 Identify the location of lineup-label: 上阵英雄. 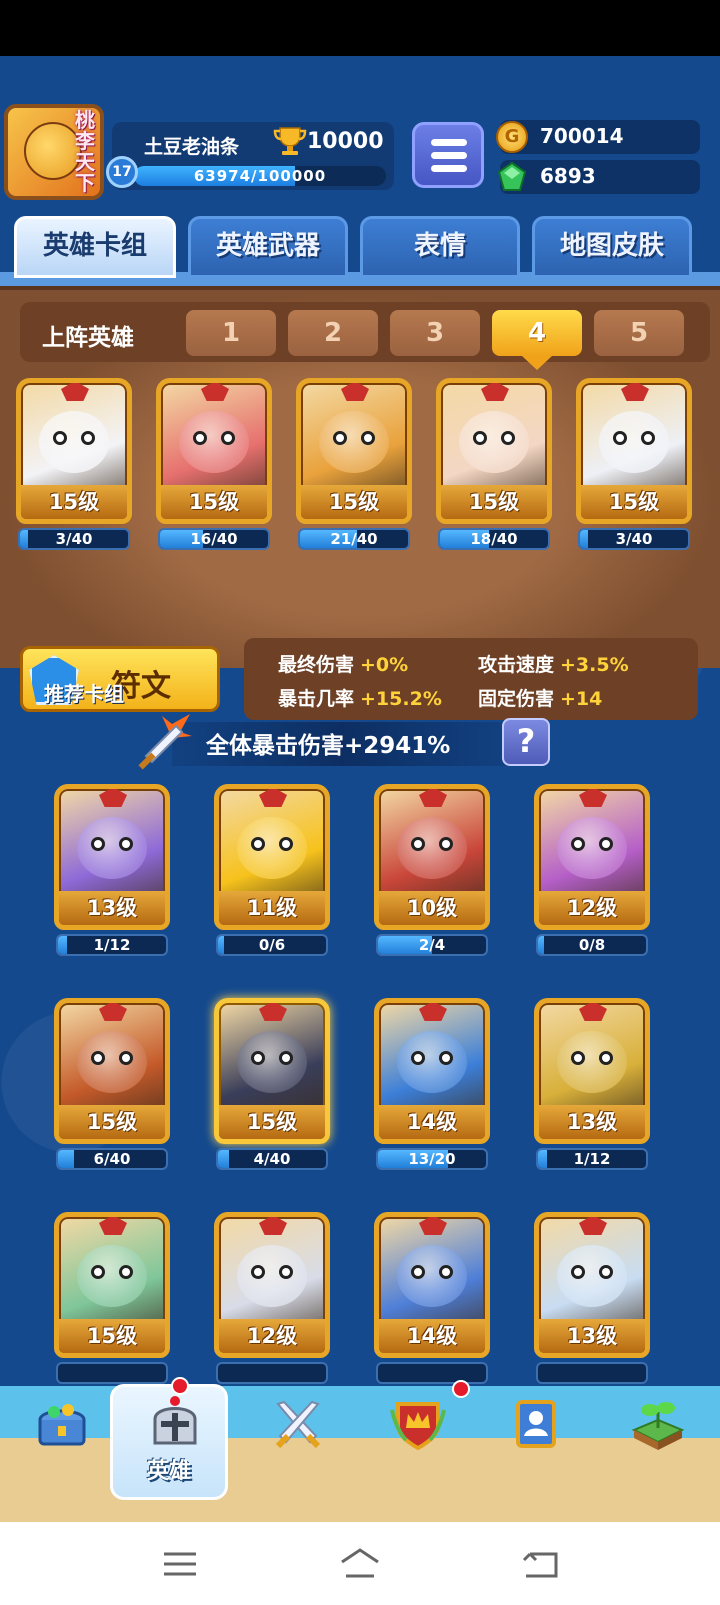
(88, 338).